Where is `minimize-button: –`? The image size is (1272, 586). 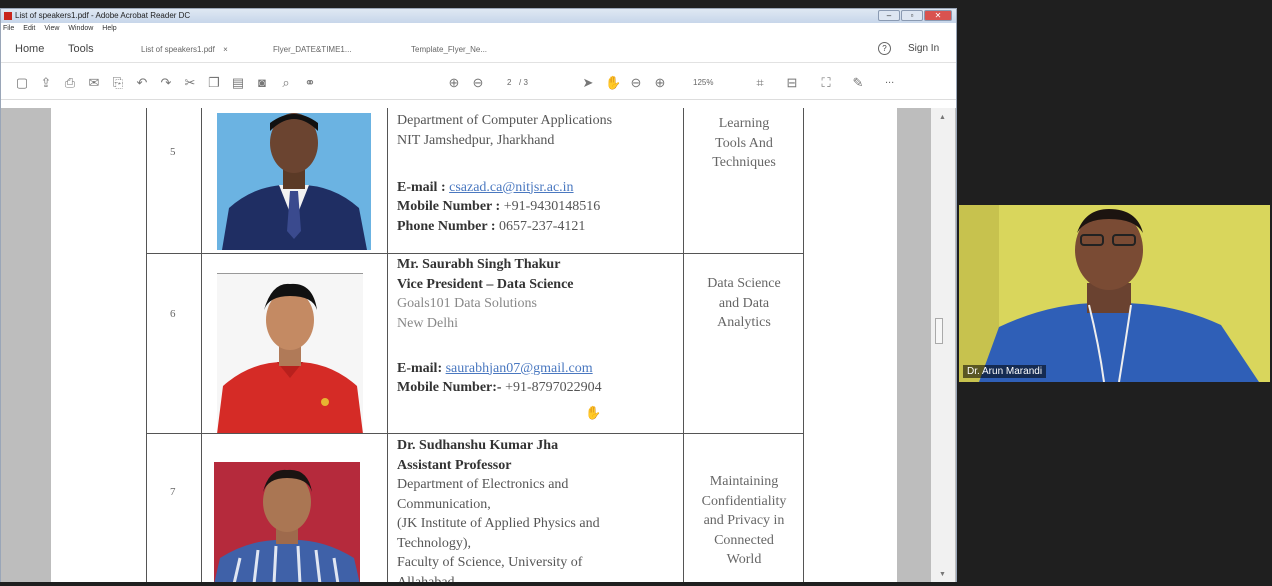 minimize-button: – is located at coordinates (889, 15).